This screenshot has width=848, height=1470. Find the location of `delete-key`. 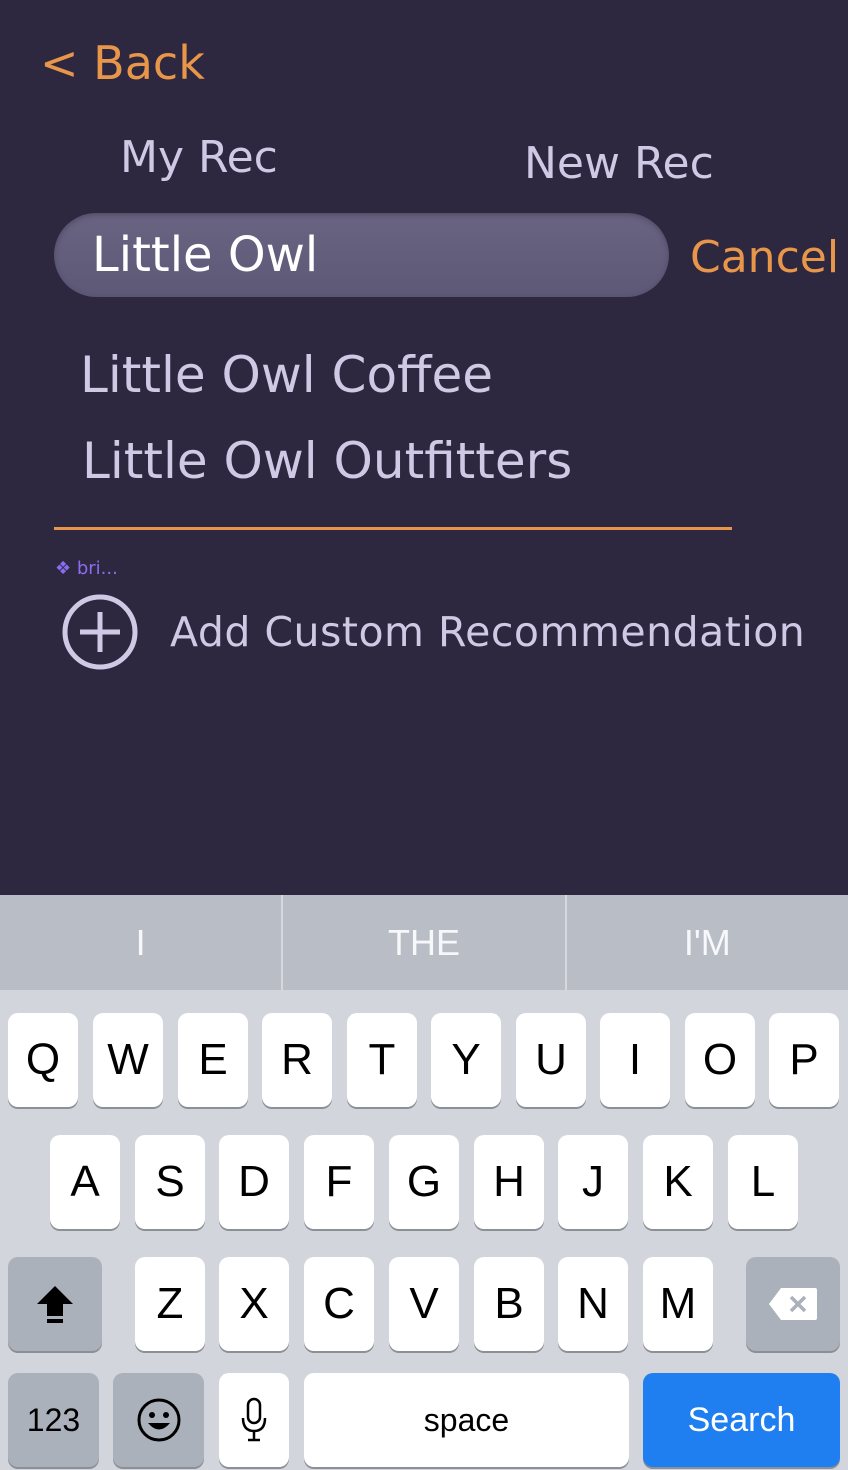

delete-key is located at coordinates (793, 1304).